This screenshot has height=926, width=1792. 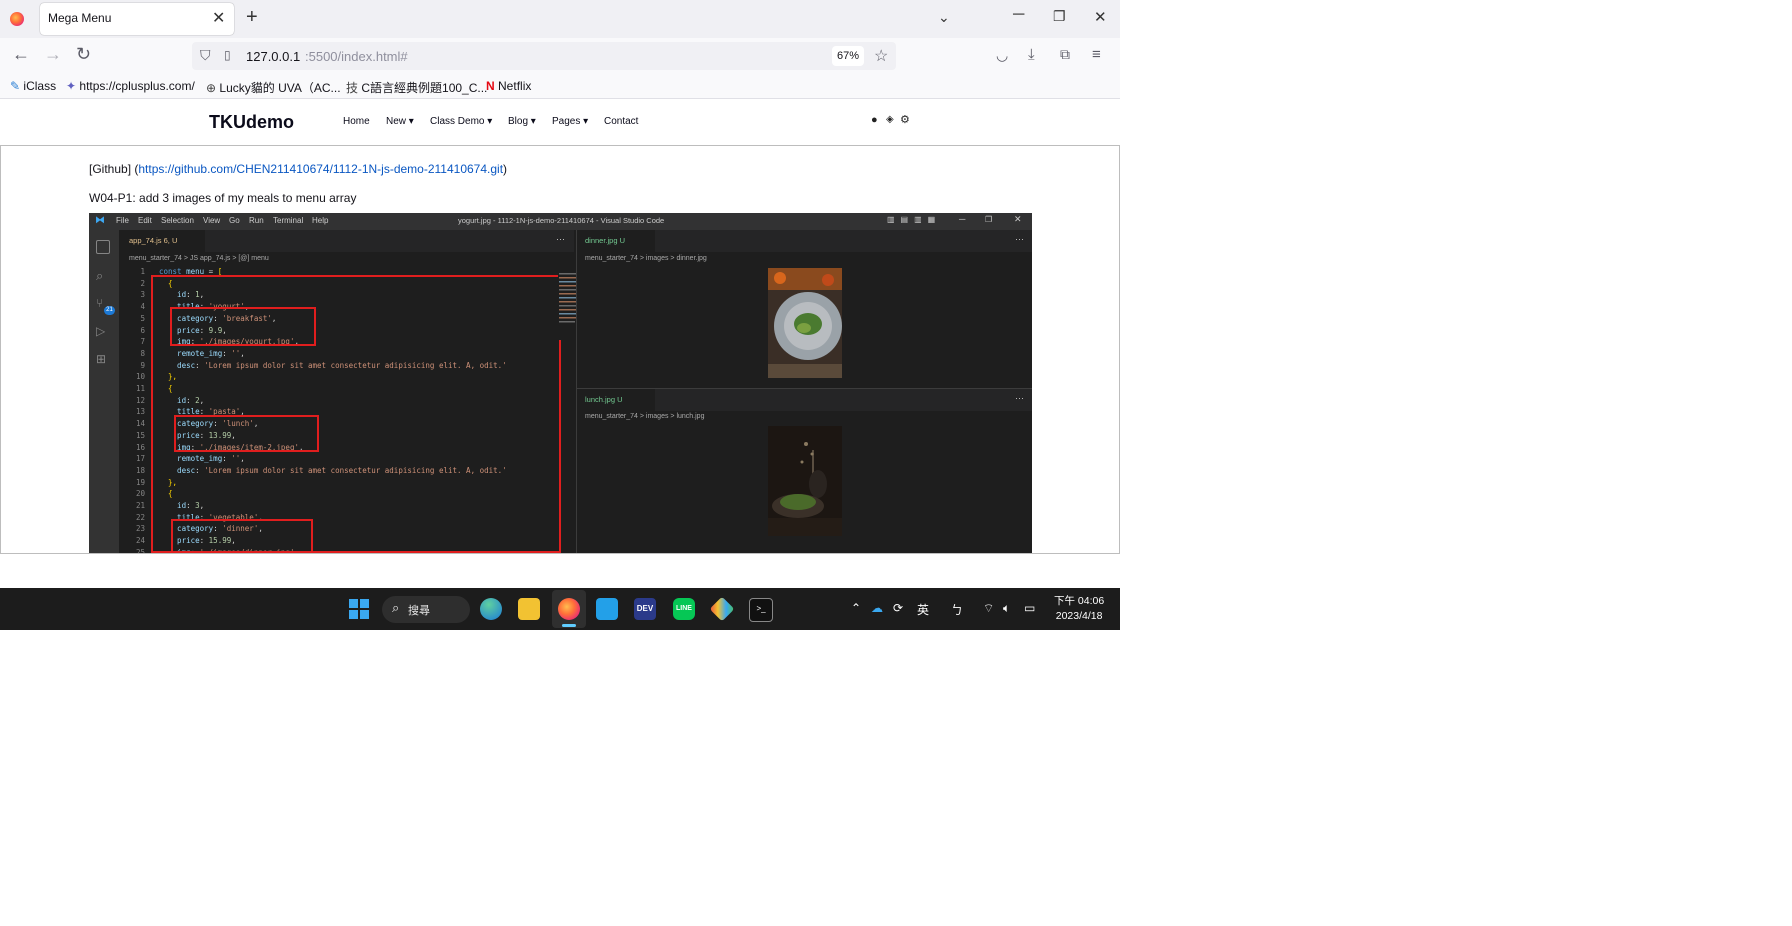 What do you see at coordinates (761, 610) in the screenshot?
I see `terminal-icon: >_` at bounding box center [761, 610].